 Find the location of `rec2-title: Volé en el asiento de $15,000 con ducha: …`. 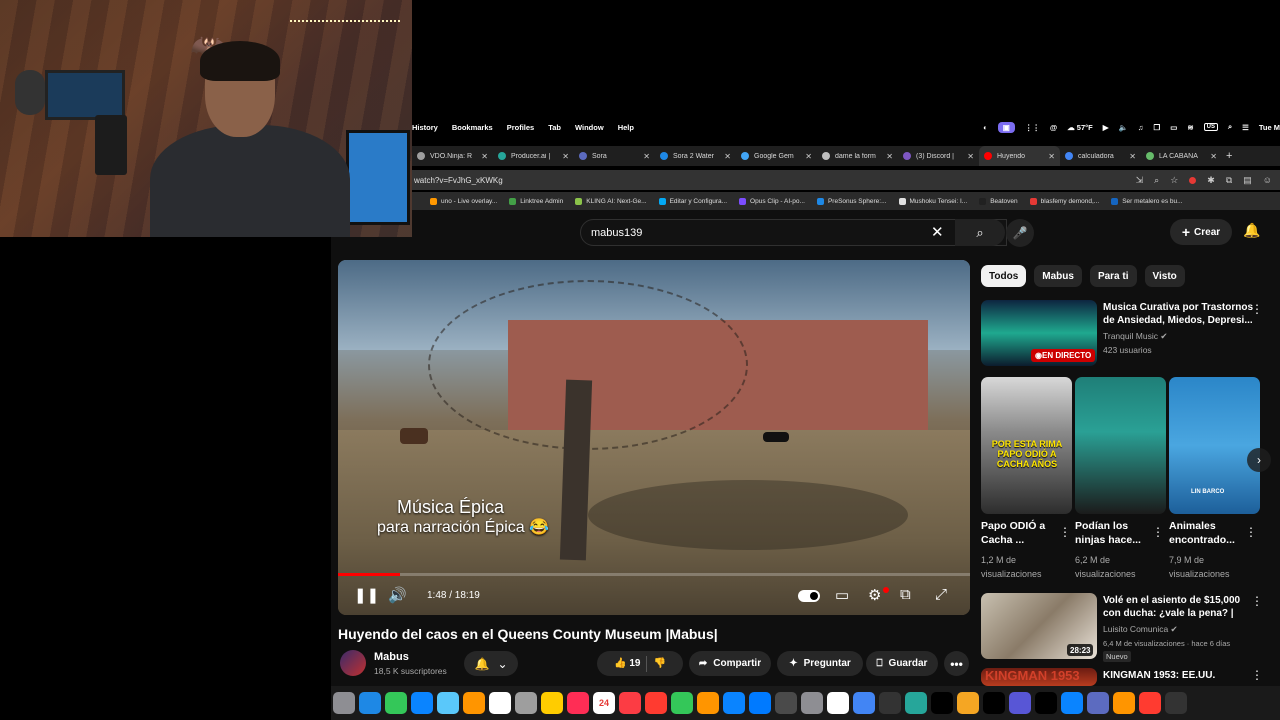

rec2-title: Volé en el asiento de $15,000 con ducha: … is located at coordinates (1171, 607).